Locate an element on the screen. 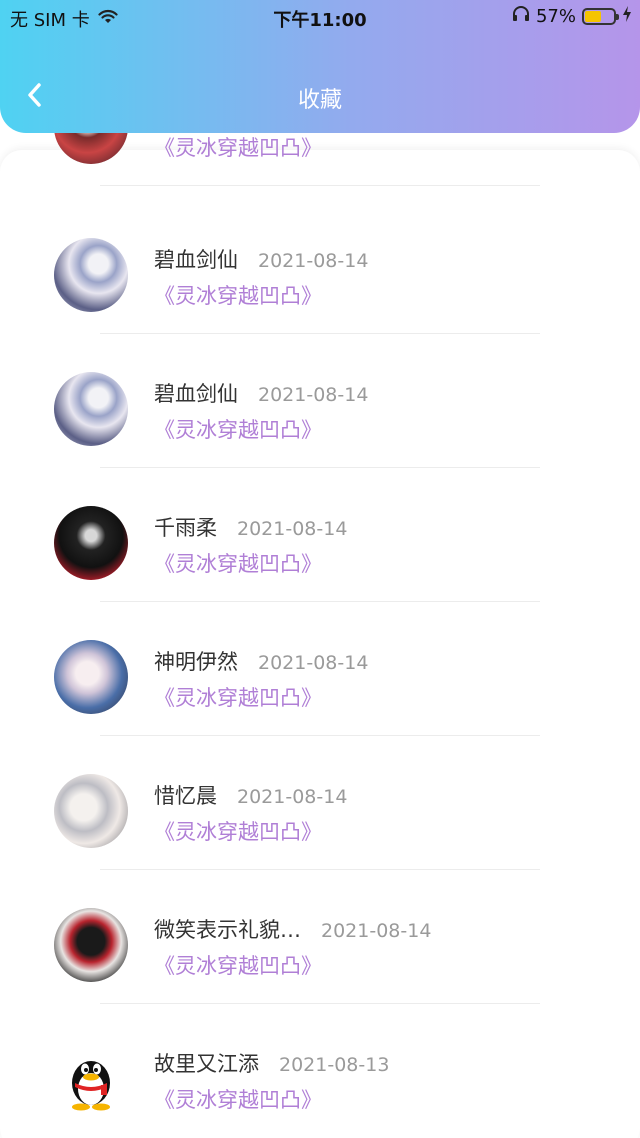 Image resolution: width=640 pixels, height=1138 pixels. list-item: 千雨柔 2021-08-14 《灵冰穿越凹凸》 is located at coordinates (320, 535).